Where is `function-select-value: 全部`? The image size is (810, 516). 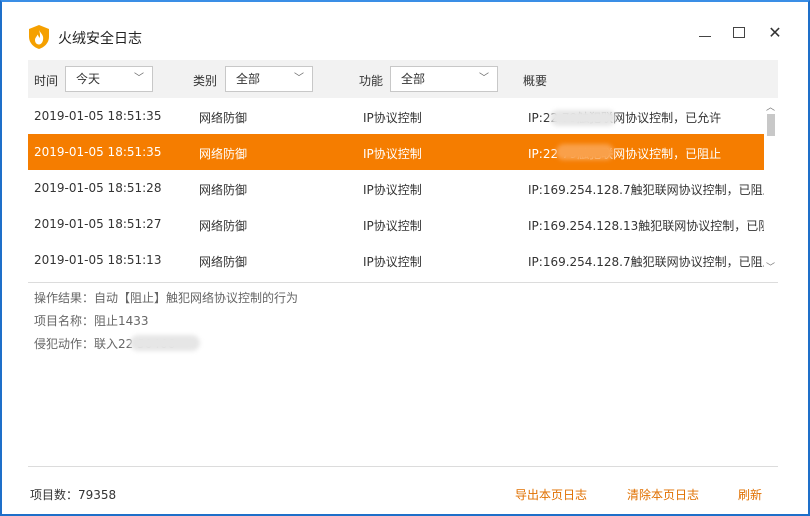
function-select-value: 全部 is located at coordinates (413, 79).